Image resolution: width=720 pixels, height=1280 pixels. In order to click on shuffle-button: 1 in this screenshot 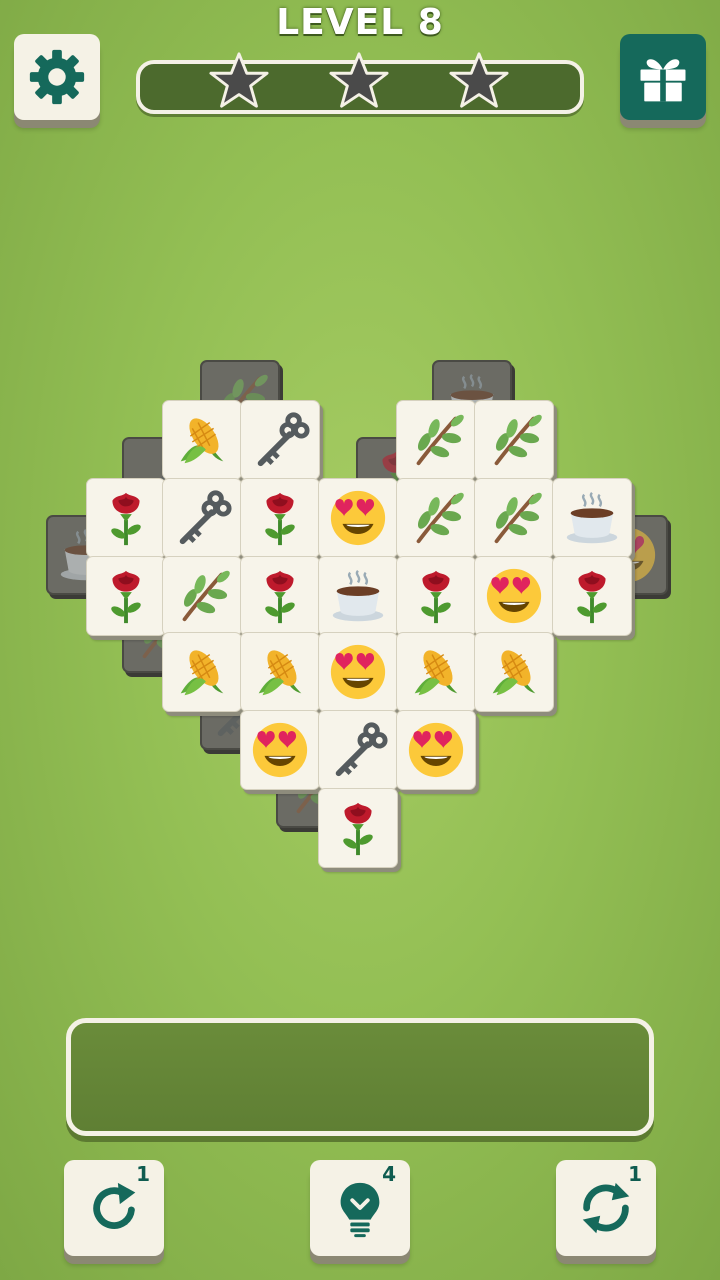, I will do `click(606, 1208)`.